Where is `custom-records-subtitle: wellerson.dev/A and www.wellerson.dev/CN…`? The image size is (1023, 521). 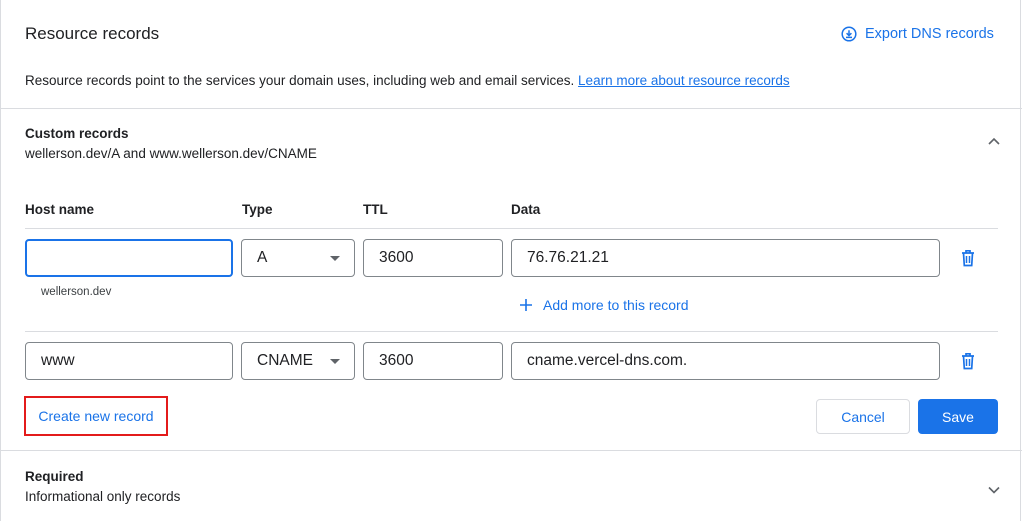 custom-records-subtitle: wellerson.dev/A and www.wellerson.dev/CN… is located at coordinates (171, 153).